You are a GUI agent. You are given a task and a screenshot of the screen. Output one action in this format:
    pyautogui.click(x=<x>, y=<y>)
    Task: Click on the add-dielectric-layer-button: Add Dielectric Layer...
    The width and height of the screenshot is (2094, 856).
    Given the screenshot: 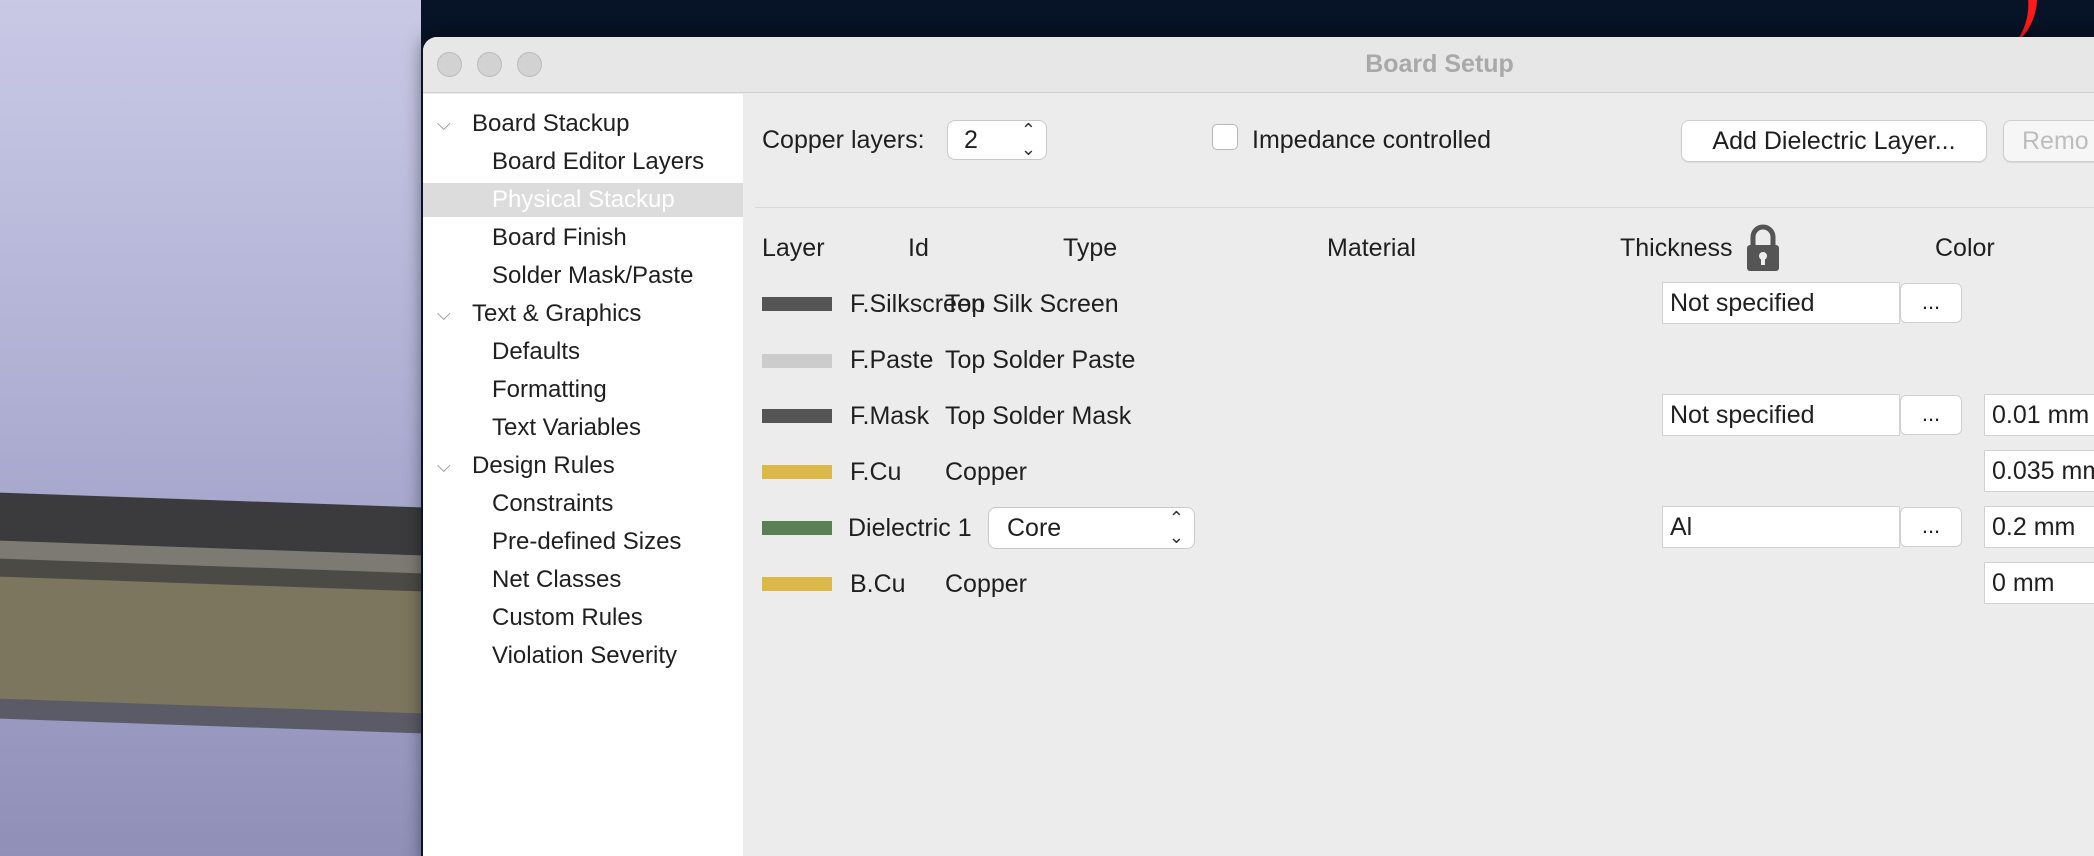 What is the action you would take?
    pyautogui.click(x=1834, y=141)
    